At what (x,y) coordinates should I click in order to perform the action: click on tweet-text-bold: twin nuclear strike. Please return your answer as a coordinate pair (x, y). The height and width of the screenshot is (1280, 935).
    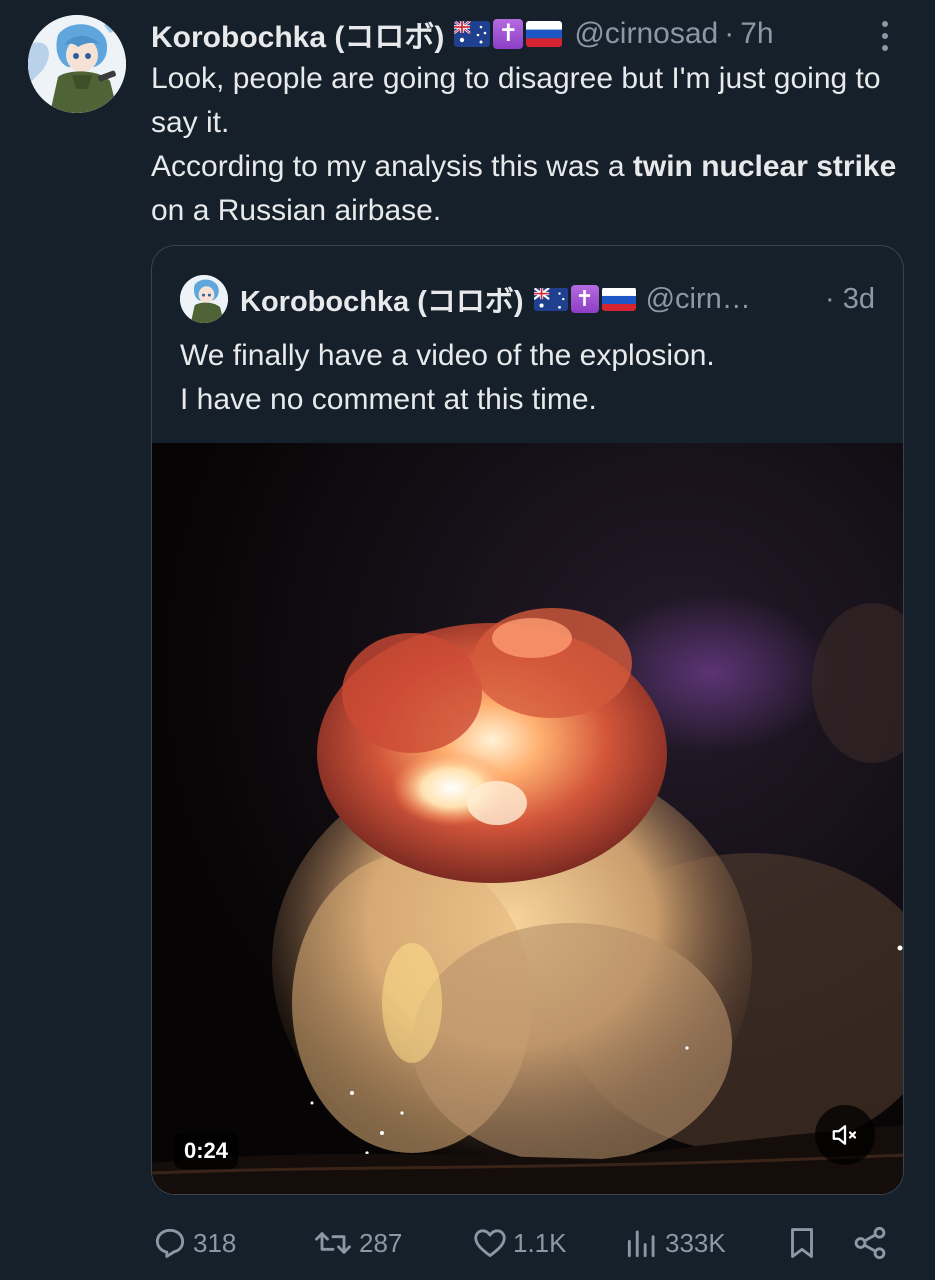
    Looking at the image, I should click on (764, 166).